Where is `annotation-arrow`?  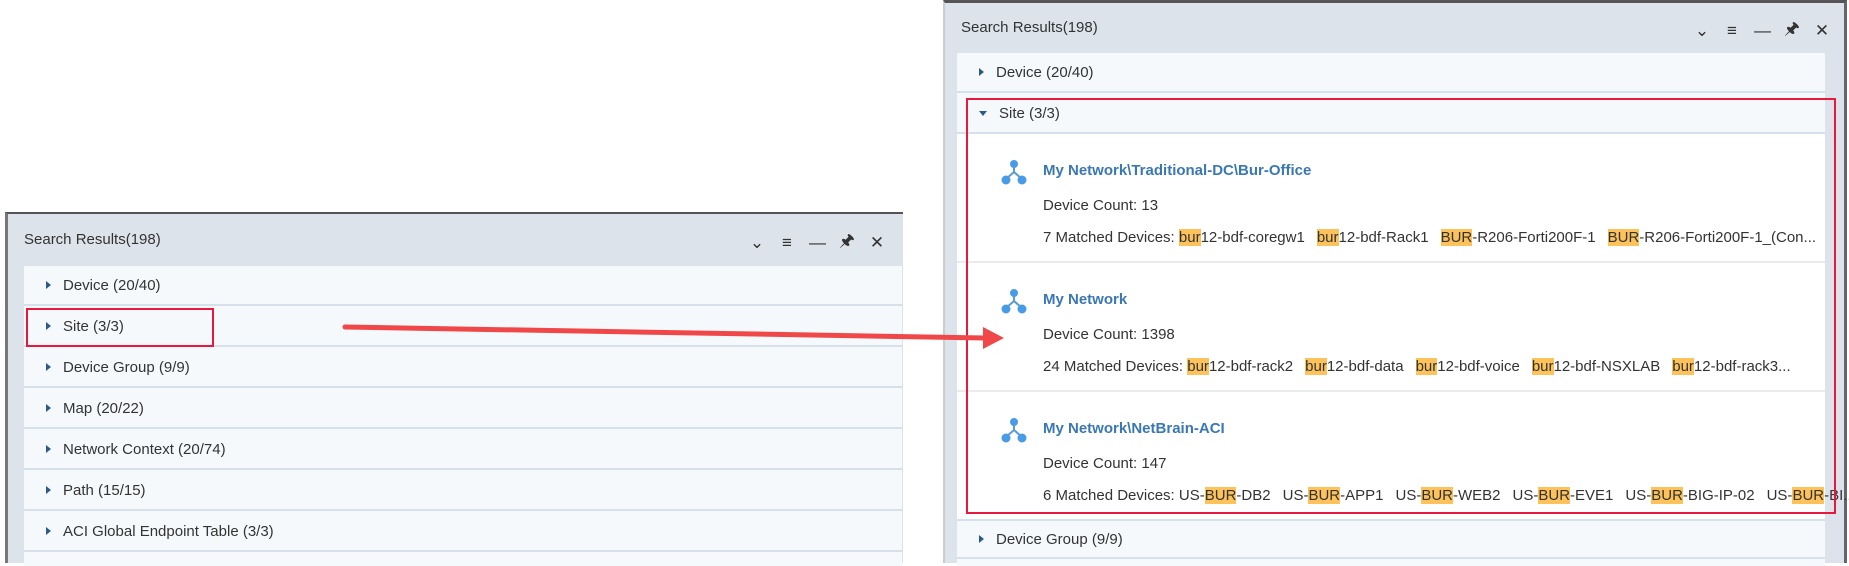 annotation-arrow is located at coordinates (673, 336).